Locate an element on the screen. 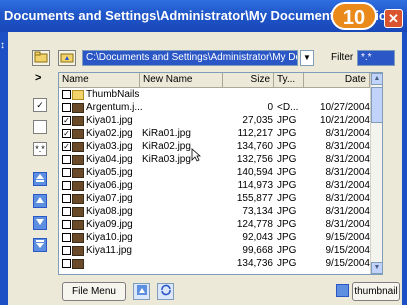 Image resolution: width=407 pixels, height=305 pixels. browse-folder-button is located at coordinates (67, 58).